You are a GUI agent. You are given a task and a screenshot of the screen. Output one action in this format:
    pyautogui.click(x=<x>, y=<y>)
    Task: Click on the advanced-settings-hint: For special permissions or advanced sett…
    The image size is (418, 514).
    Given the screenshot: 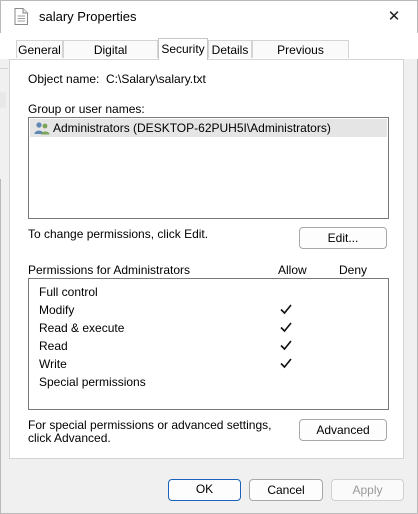 What is the action you would take?
    pyautogui.click(x=150, y=431)
    